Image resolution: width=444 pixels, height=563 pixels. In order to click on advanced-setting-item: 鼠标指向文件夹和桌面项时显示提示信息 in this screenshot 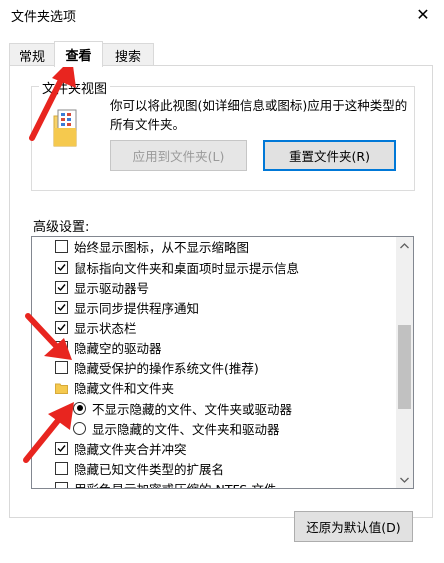, I will do `click(177, 267)`.